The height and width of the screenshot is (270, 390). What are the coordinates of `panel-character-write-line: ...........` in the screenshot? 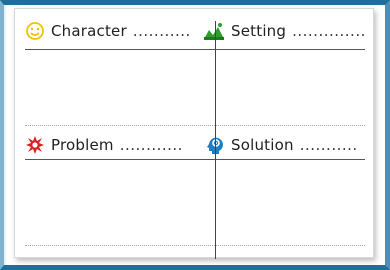 It's located at (161, 31).